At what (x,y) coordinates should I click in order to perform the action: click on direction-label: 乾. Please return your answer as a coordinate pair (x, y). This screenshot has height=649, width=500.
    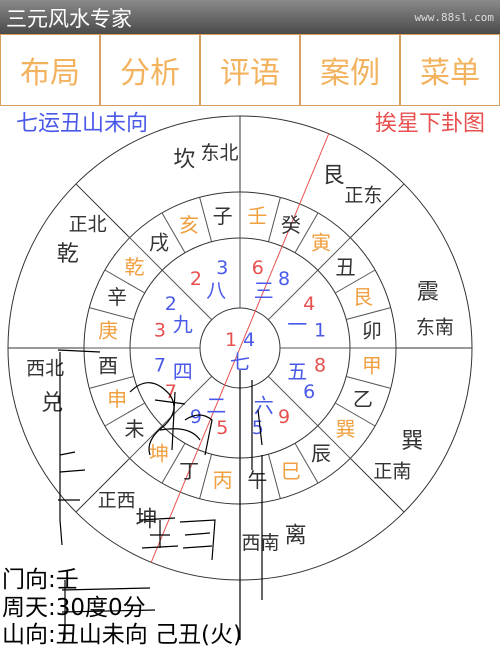
    Looking at the image, I should click on (68, 254).